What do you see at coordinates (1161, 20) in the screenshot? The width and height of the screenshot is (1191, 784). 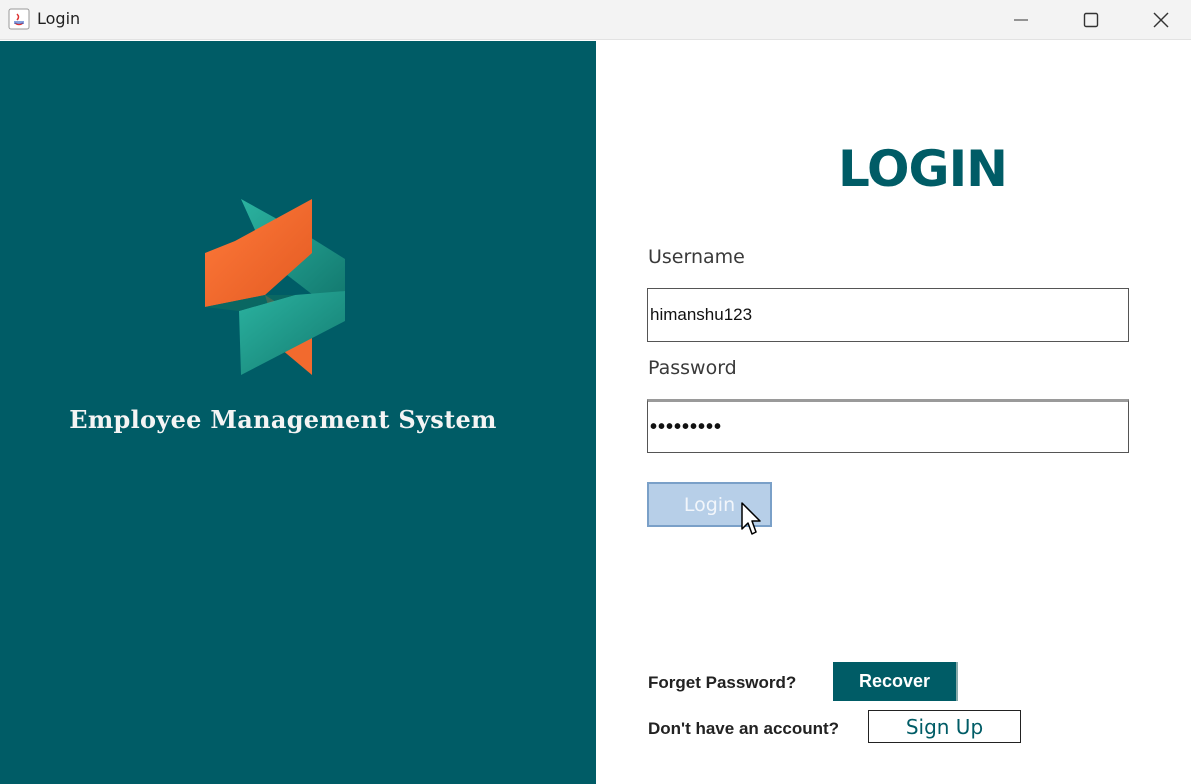 I see `close-icon` at bounding box center [1161, 20].